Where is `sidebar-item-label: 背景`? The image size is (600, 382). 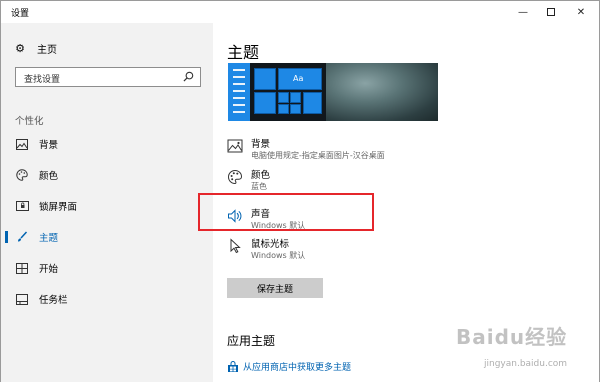 sidebar-item-label: 背景 is located at coordinates (49, 145).